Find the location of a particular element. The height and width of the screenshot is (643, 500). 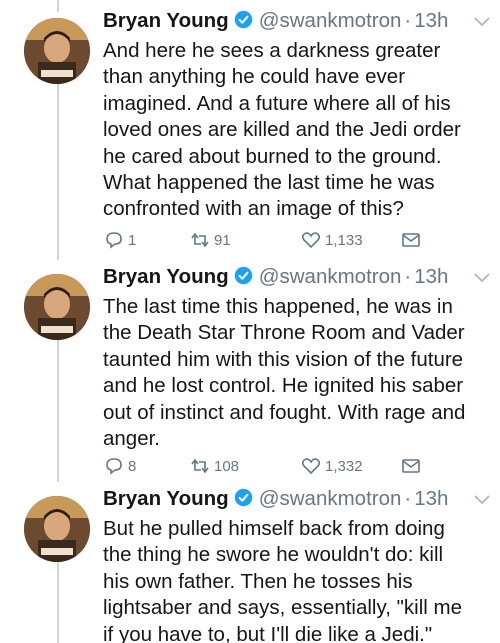

retweet-count: 108 is located at coordinates (227, 466).